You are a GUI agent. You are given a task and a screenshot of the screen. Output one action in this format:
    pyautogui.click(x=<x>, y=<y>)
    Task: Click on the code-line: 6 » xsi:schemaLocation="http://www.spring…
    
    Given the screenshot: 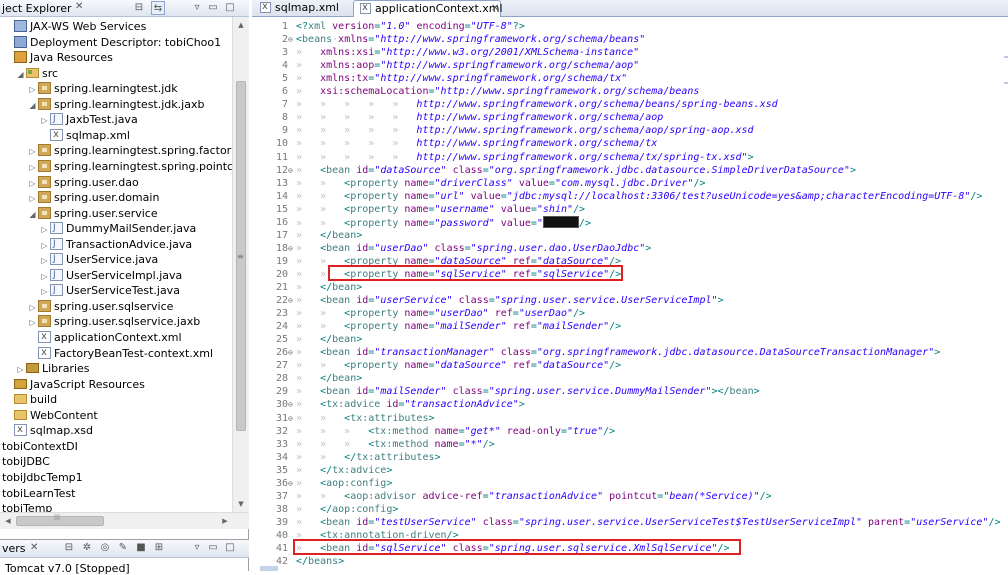 What is the action you would take?
    pyautogui.click(x=479, y=91)
    